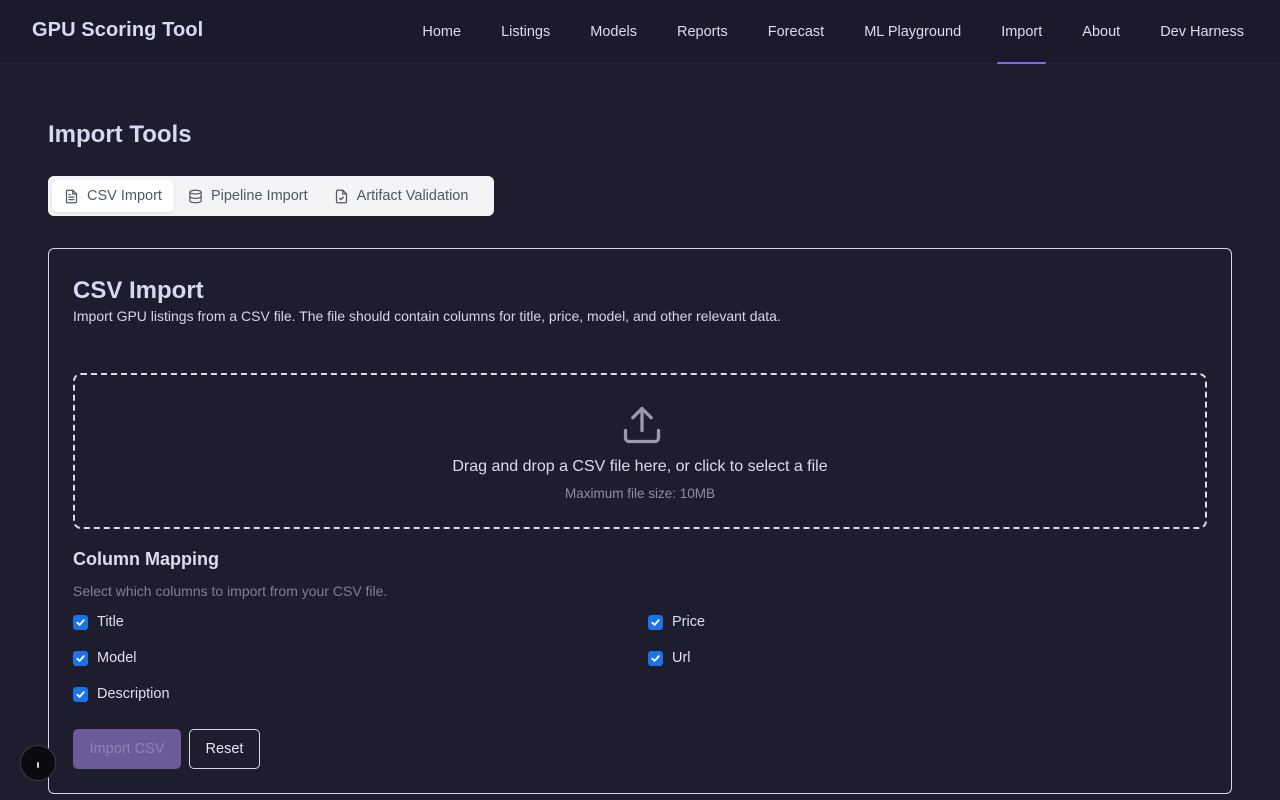  What do you see at coordinates (138, 290) in the screenshot?
I see `card-title: CSV Import` at bounding box center [138, 290].